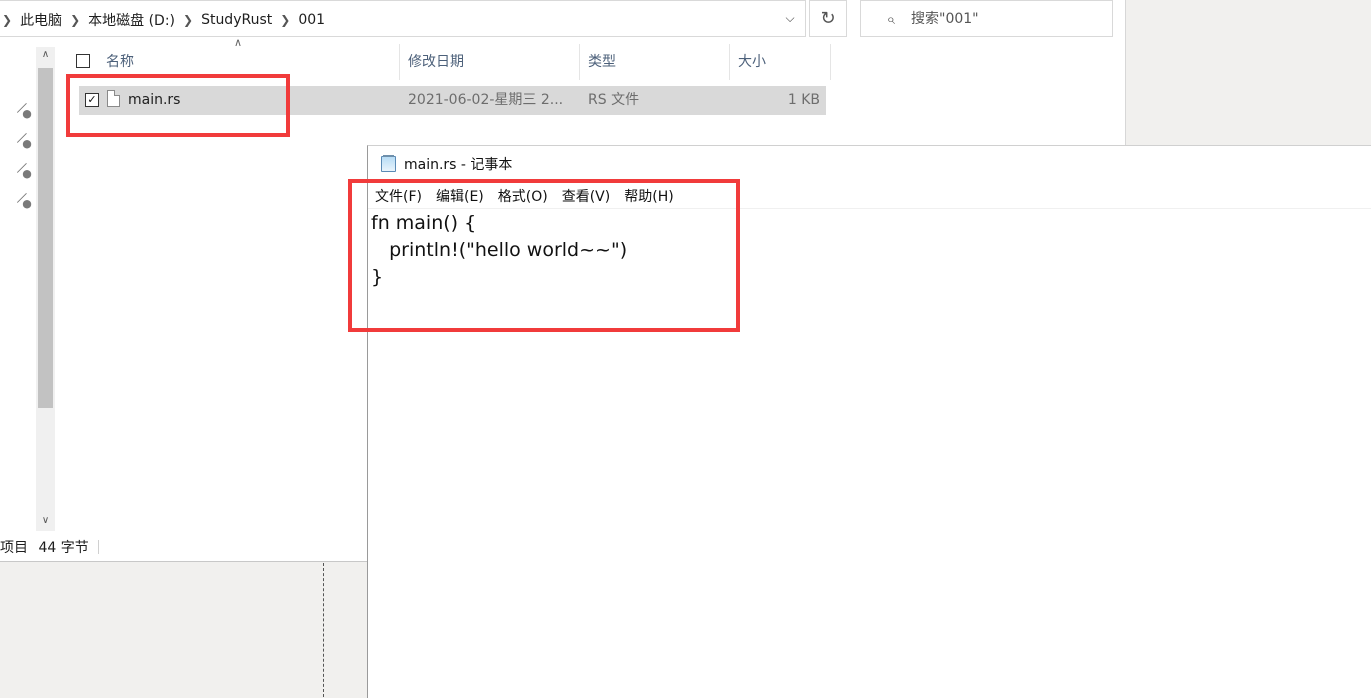 The image size is (1371, 698). I want to click on breadcrumb-item-studyrust: StudyRust, so click(236, 20).